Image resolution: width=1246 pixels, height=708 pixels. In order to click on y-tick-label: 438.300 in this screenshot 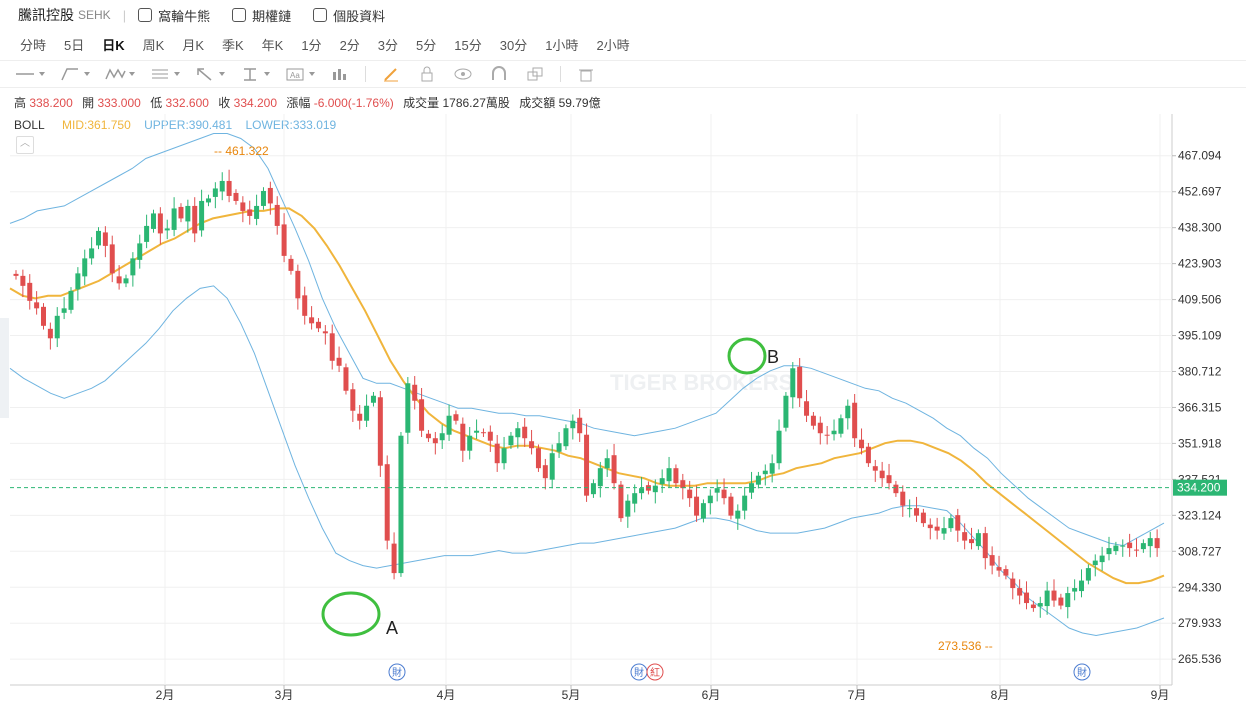, I will do `click(1200, 228)`.